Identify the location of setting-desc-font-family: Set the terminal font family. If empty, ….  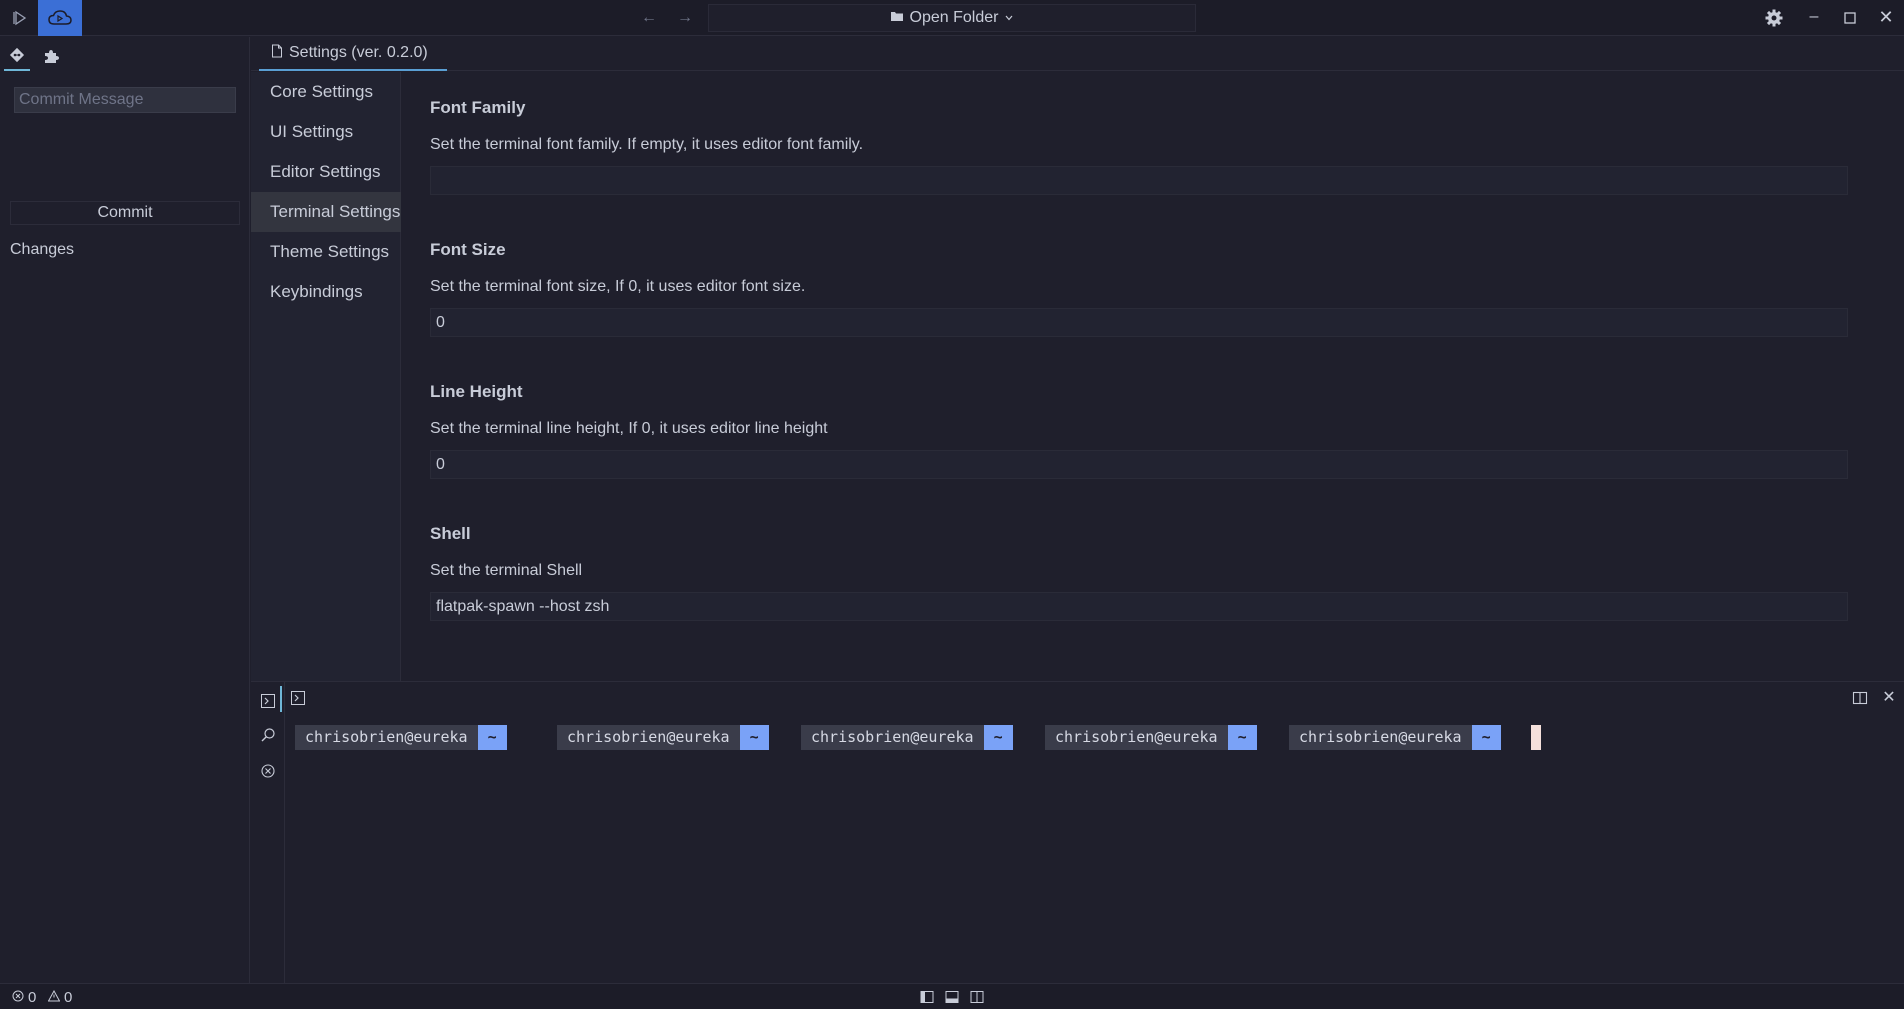
(647, 144).